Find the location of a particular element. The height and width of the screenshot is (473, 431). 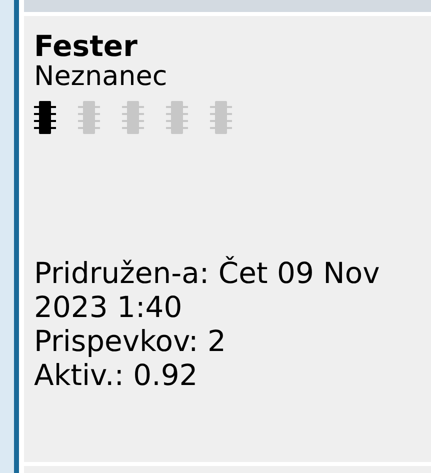

profile-detail: Aktiv.: 0.92 is located at coordinates (116, 375).